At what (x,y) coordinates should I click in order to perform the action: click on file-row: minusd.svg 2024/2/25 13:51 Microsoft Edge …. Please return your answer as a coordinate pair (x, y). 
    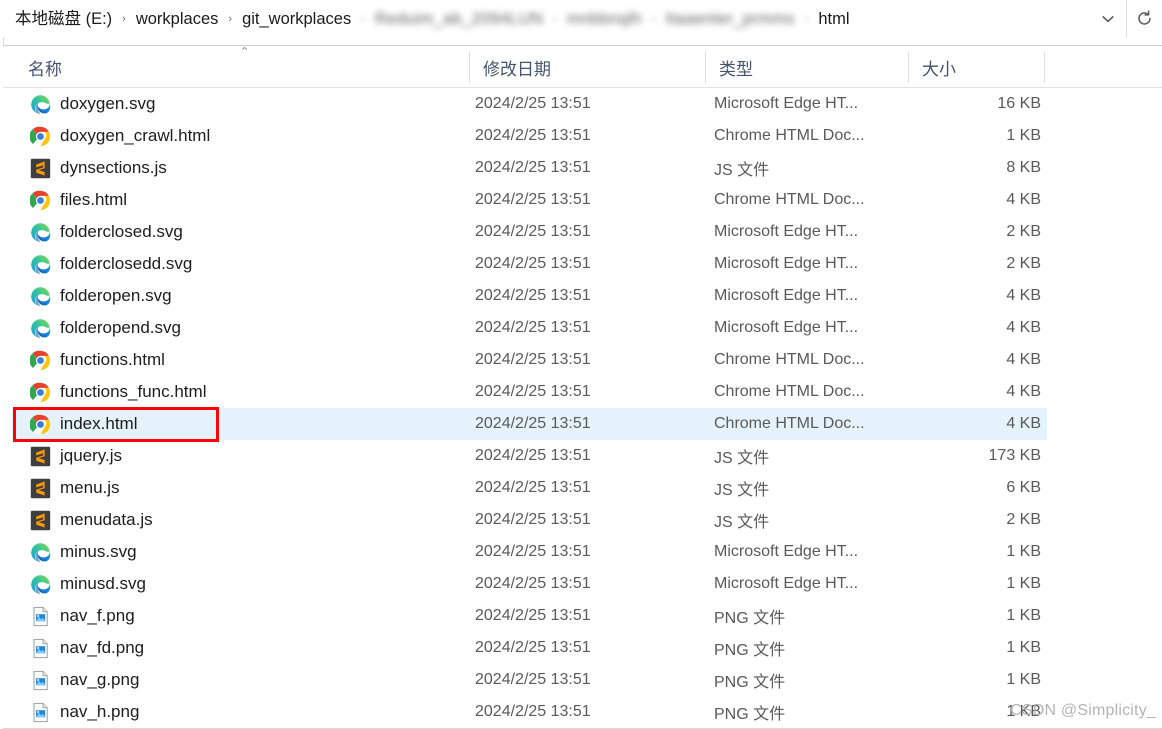
    Looking at the image, I should click on (529, 584).